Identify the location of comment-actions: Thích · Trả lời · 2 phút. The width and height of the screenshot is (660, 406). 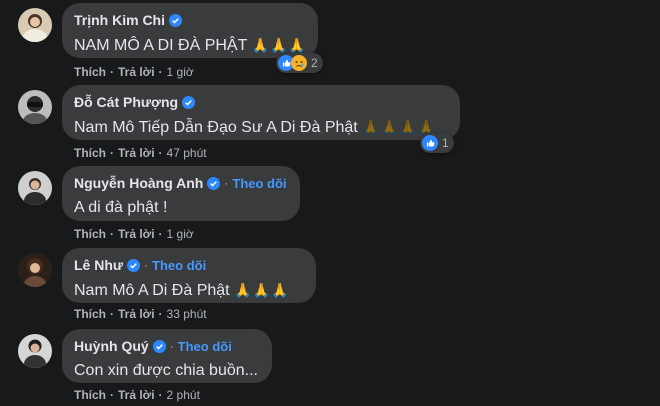
(137, 395).